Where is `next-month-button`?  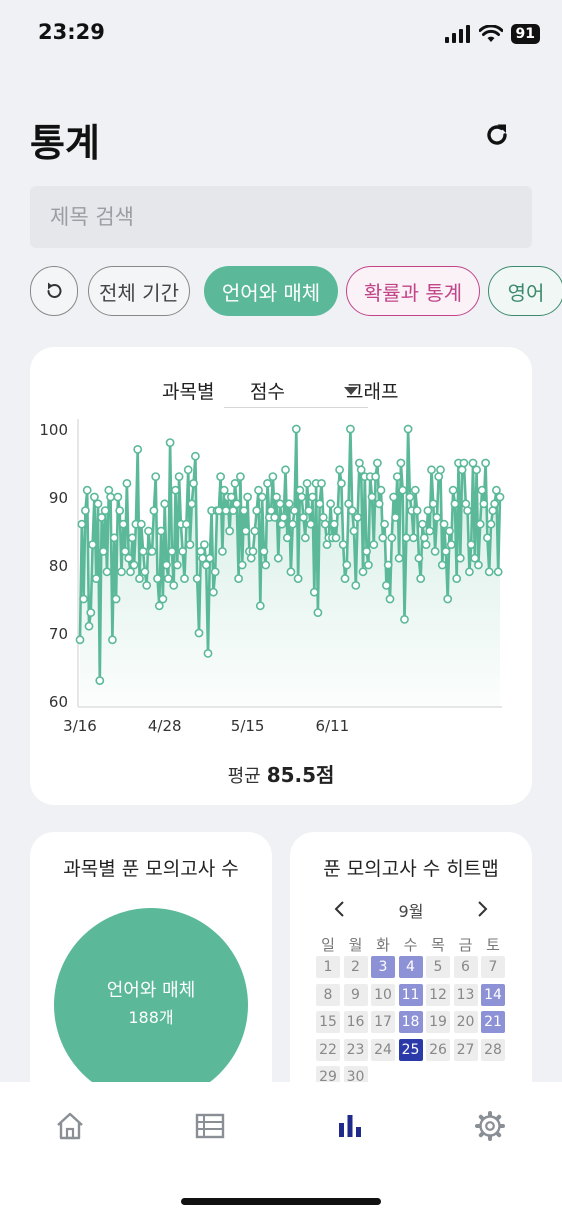 next-month-button is located at coordinates (483, 909).